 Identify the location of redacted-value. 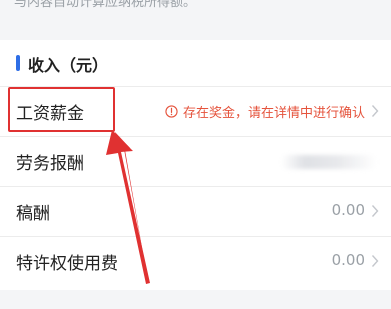
(329, 162).